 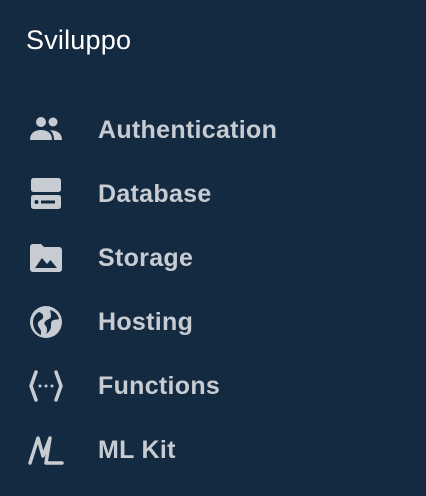 What do you see at coordinates (137, 449) in the screenshot?
I see `sidebar-item-label: ML Kit` at bounding box center [137, 449].